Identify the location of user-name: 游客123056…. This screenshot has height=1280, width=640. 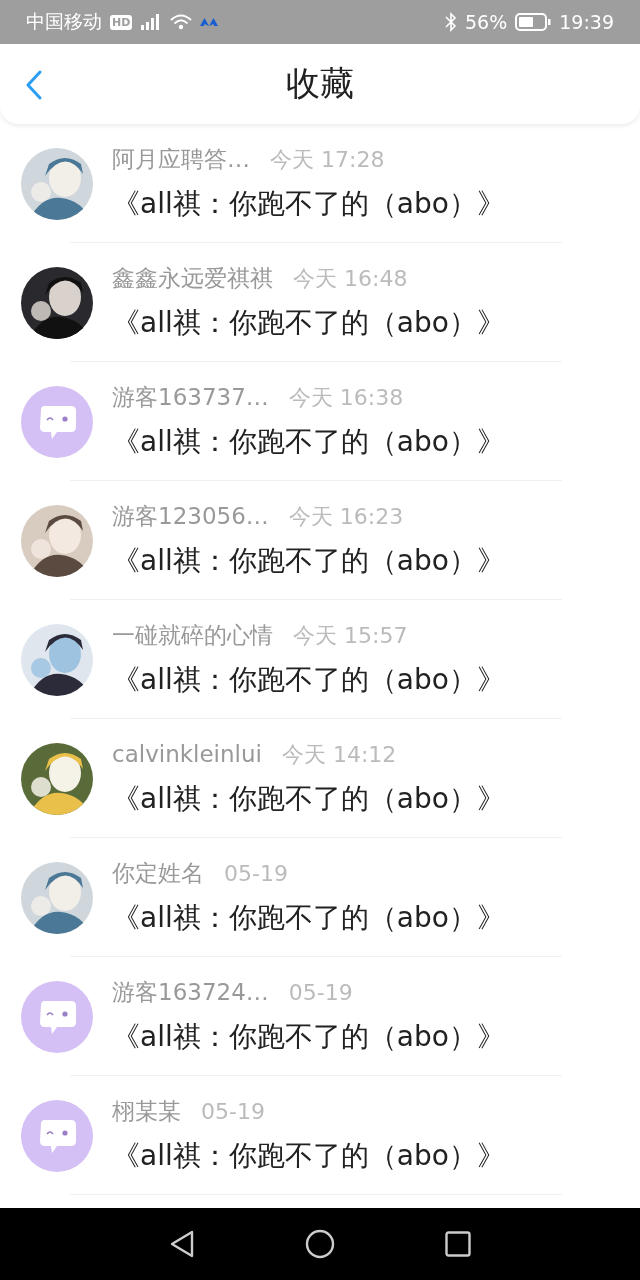
(190, 516).